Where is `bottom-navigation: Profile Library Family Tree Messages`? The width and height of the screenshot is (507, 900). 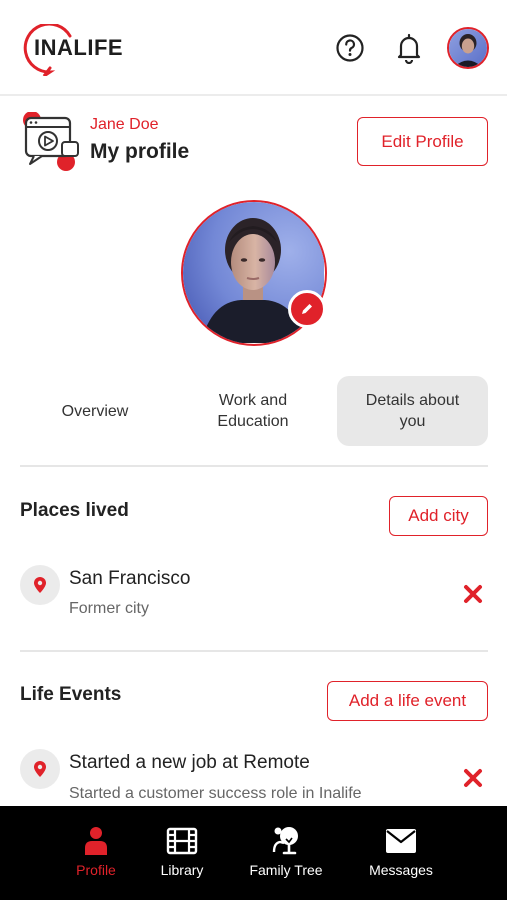 bottom-navigation: Profile Library Family Tree Messages is located at coordinates (253, 853).